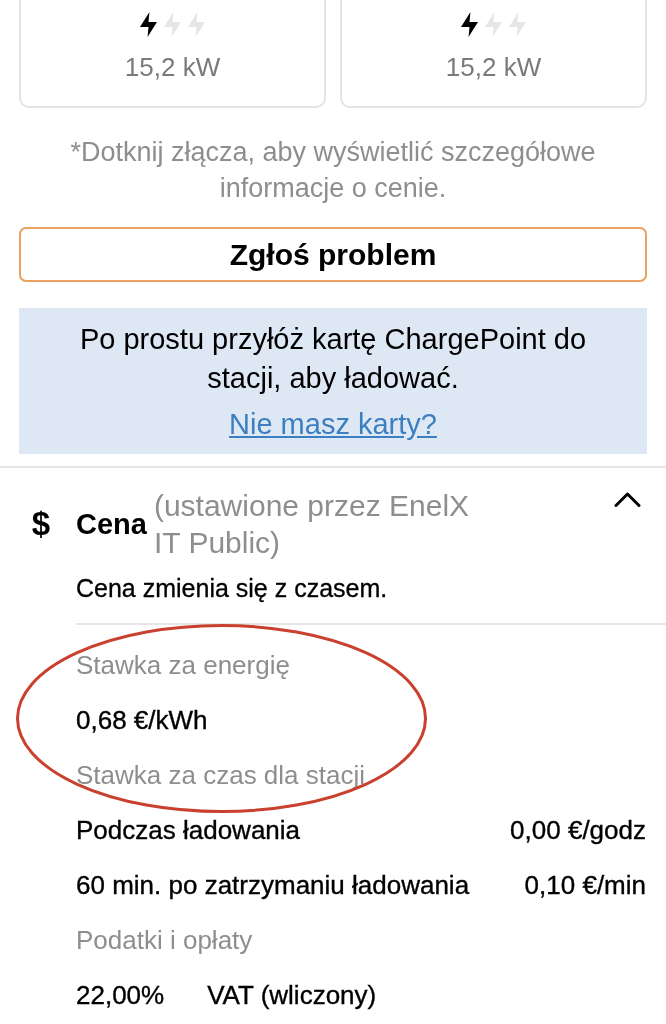 The height and width of the screenshot is (1024, 666). I want to click on section-heading: Stawka za energię, so click(183, 664).